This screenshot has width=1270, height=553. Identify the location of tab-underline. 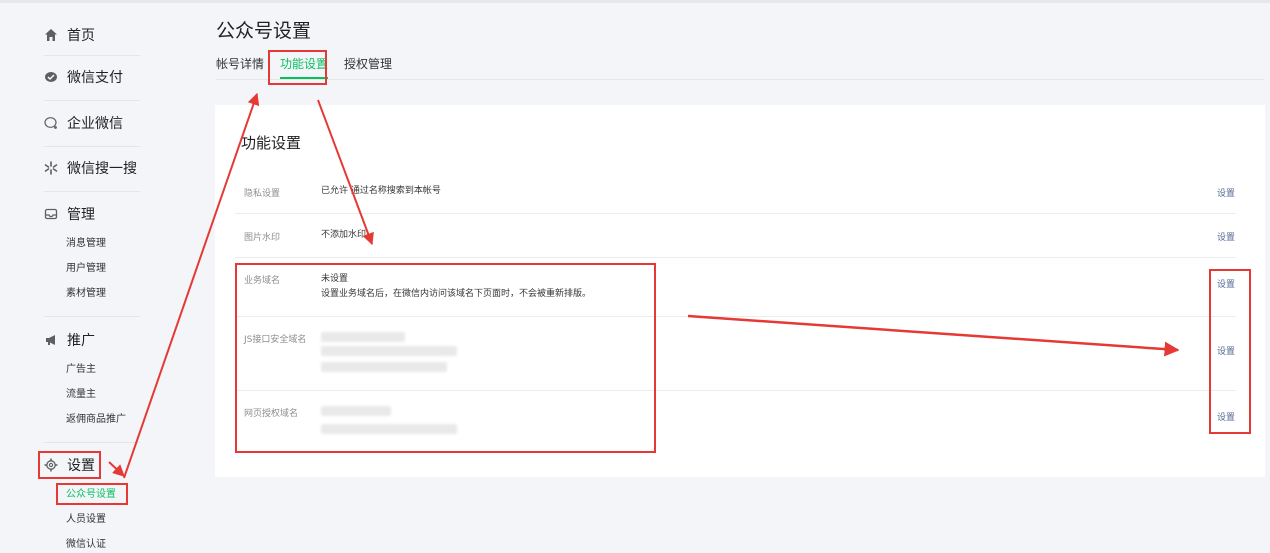
(740, 79).